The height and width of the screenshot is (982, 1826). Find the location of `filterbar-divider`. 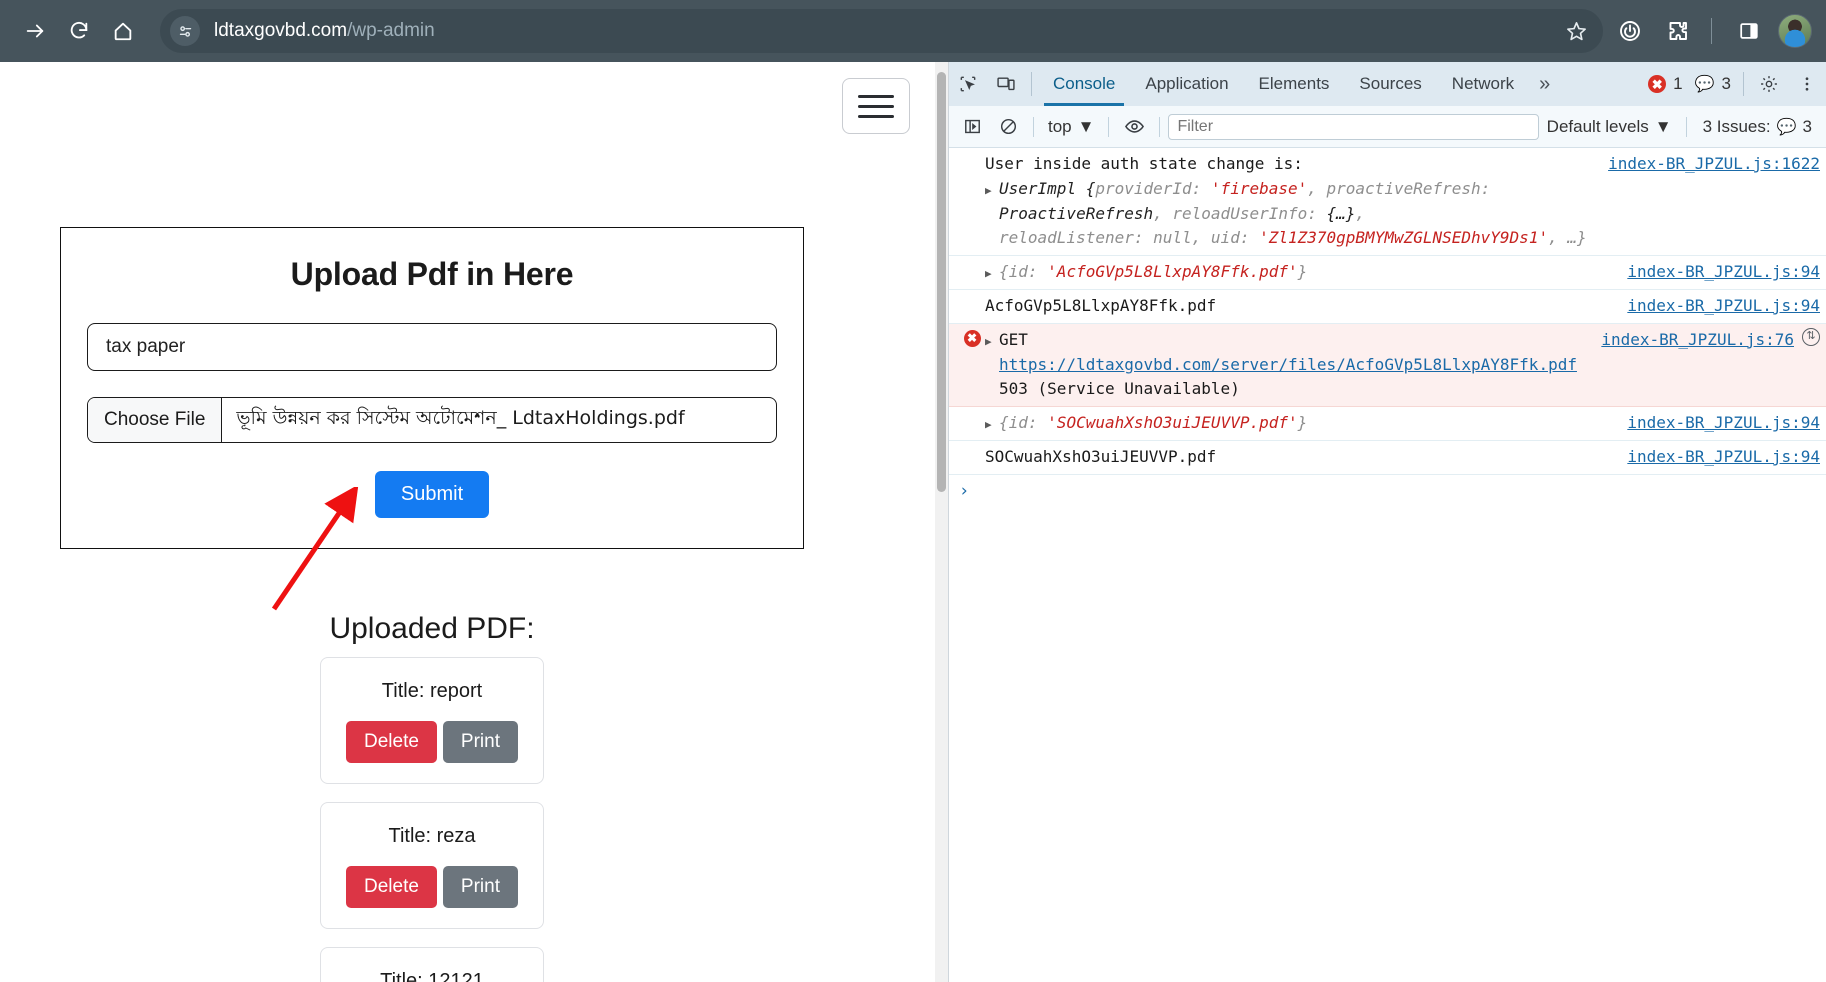

filterbar-divider is located at coordinates (1686, 126).